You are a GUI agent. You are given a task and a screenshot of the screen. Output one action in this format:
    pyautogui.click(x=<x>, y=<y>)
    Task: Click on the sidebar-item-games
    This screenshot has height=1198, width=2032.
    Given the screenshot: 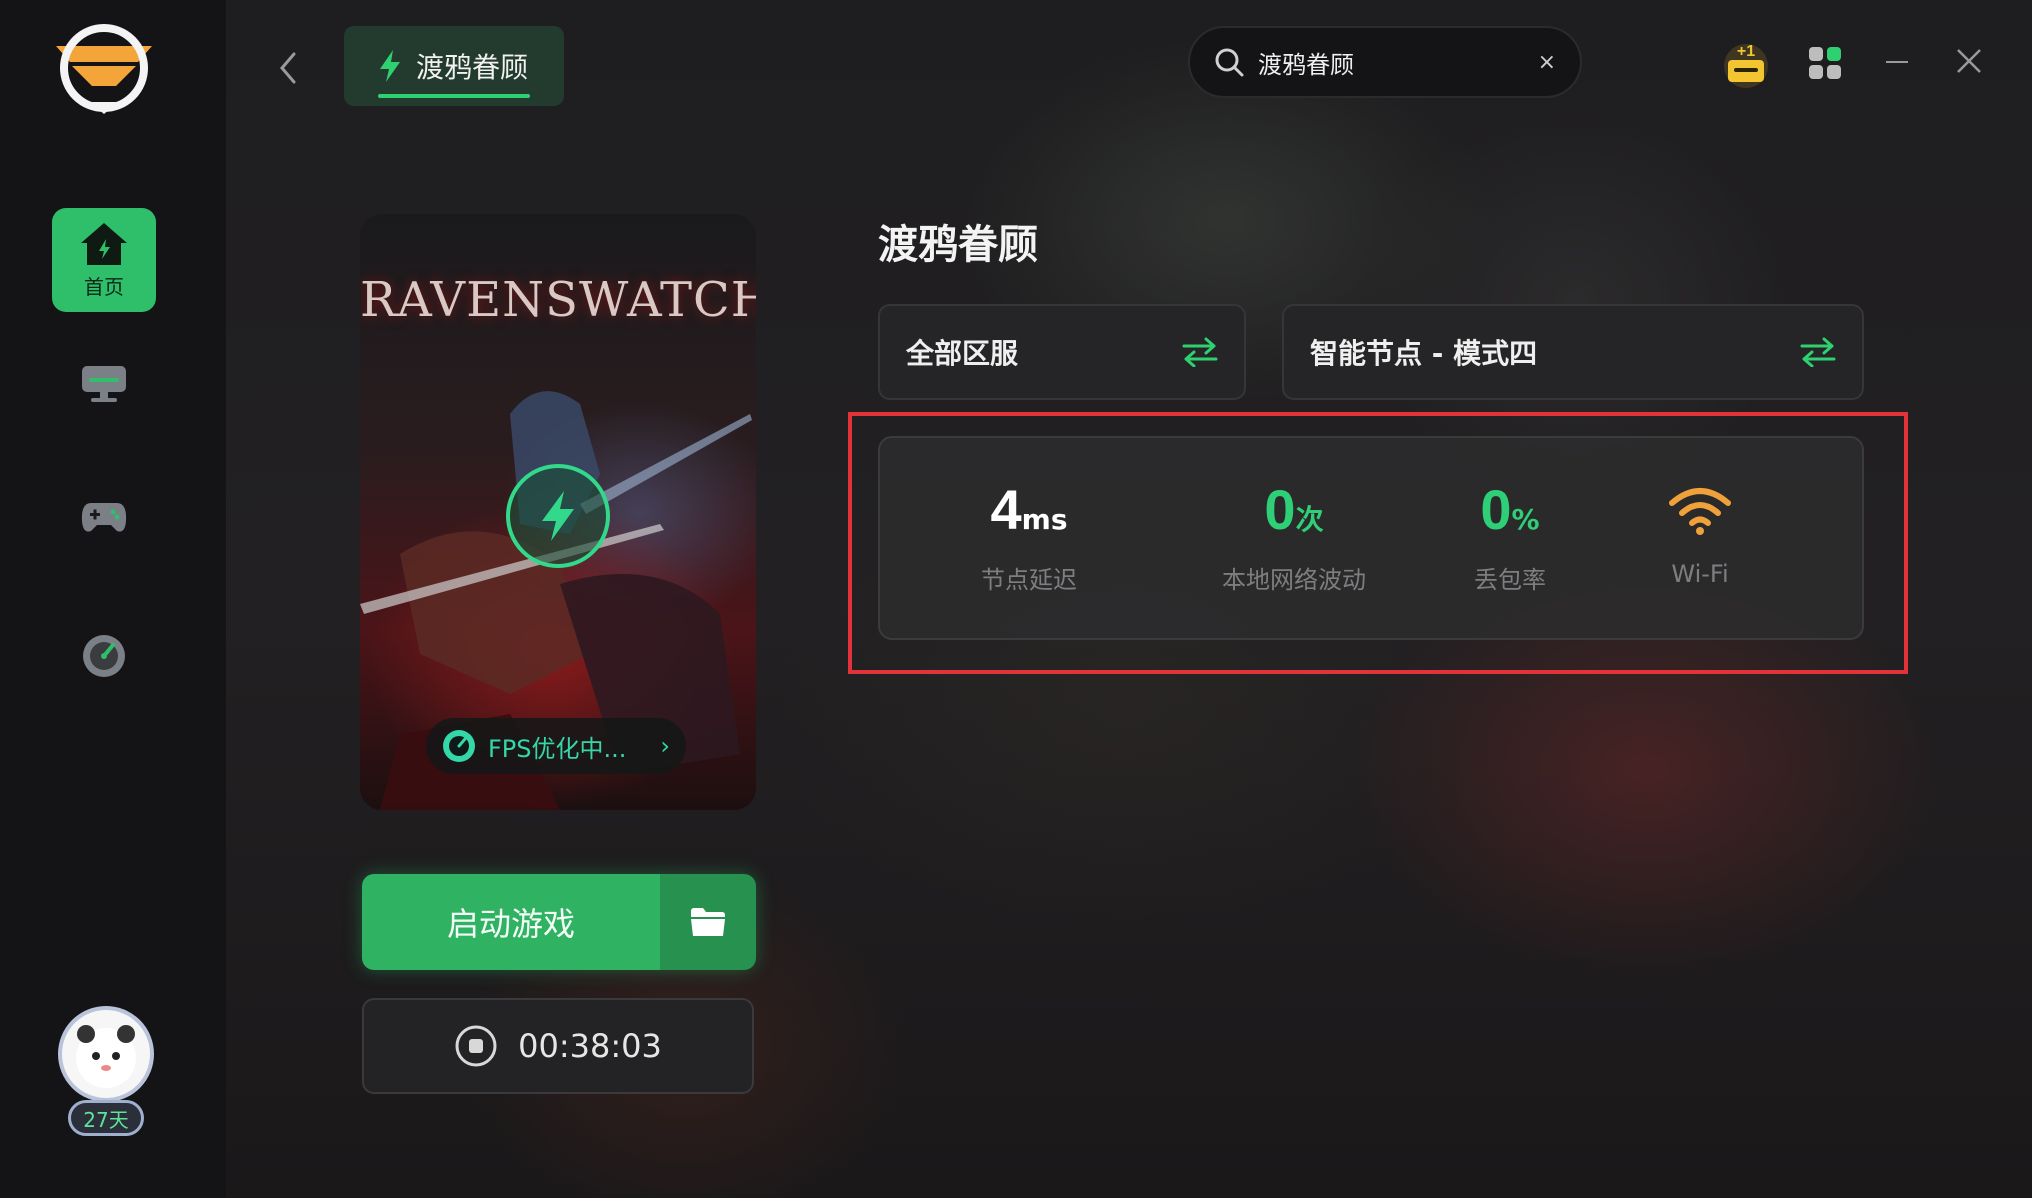 What is the action you would take?
    pyautogui.click(x=104, y=518)
    